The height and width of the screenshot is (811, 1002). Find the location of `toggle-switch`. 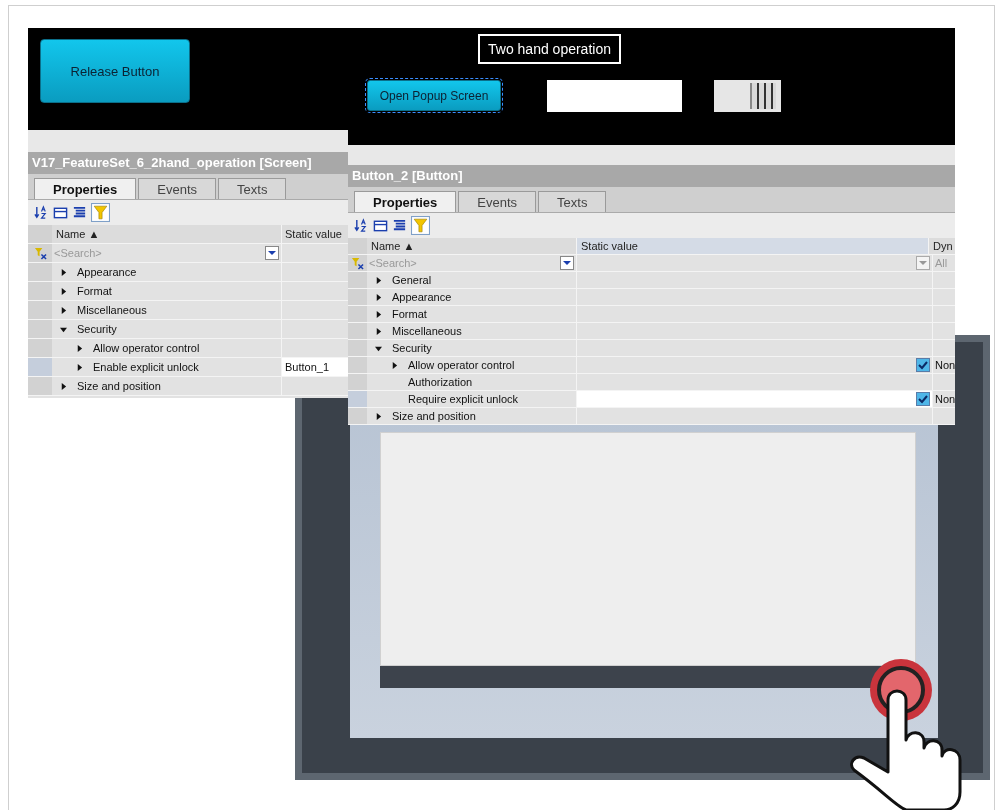

toggle-switch is located at coordinates (747, 96).